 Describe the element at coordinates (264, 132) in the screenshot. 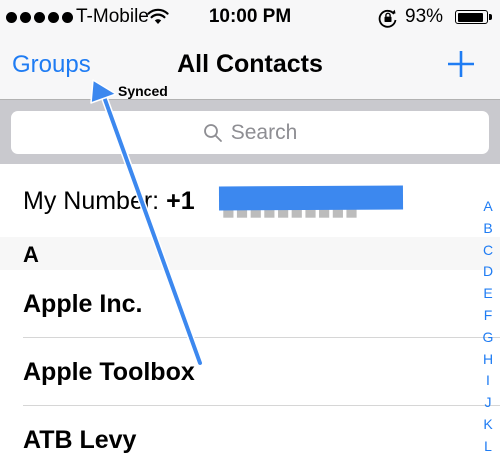

I see `search-placeholder: Search` at that location.